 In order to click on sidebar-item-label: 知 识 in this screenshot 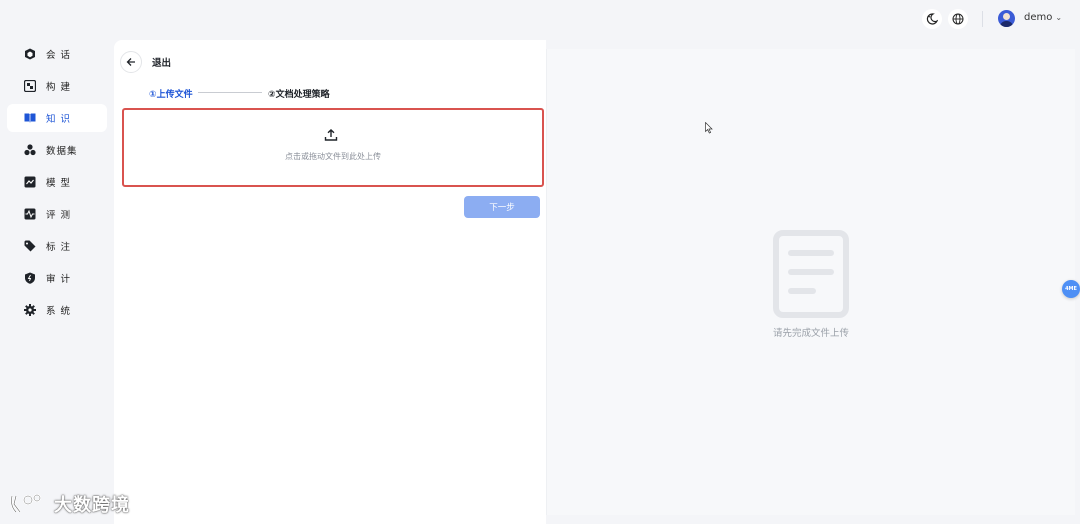, I will do `click(59, 119)`.